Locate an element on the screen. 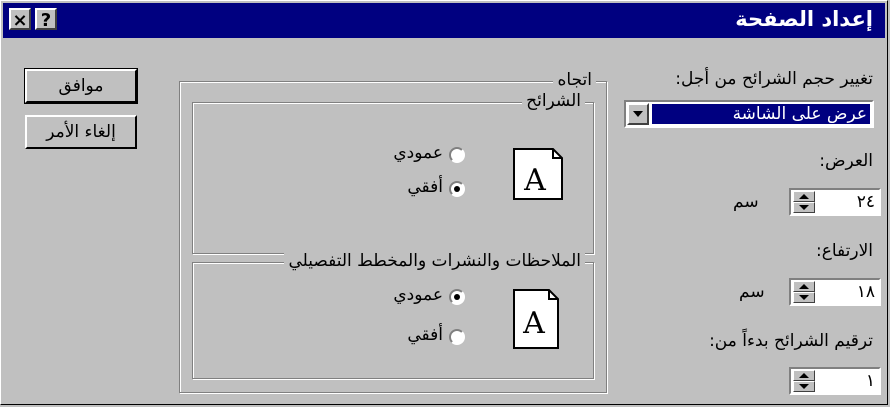 This screenshot has height=407, width=890. height-spinner: ١٨ is located at coordinates (835, 292).